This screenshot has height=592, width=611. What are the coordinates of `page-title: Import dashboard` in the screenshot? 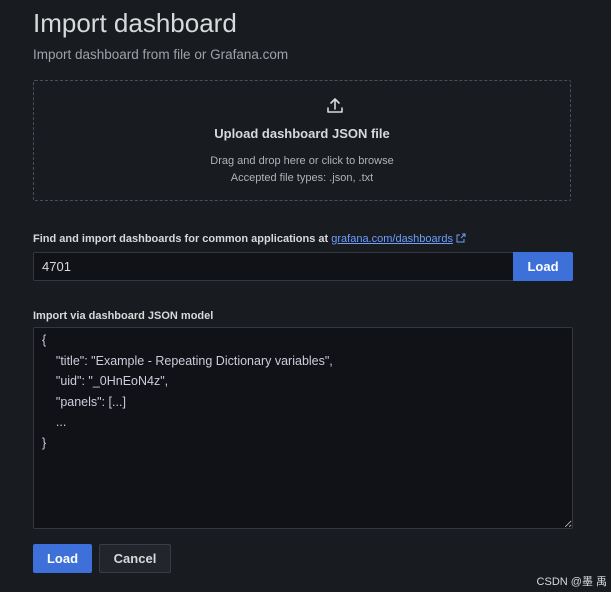 It's located at (135, 23).